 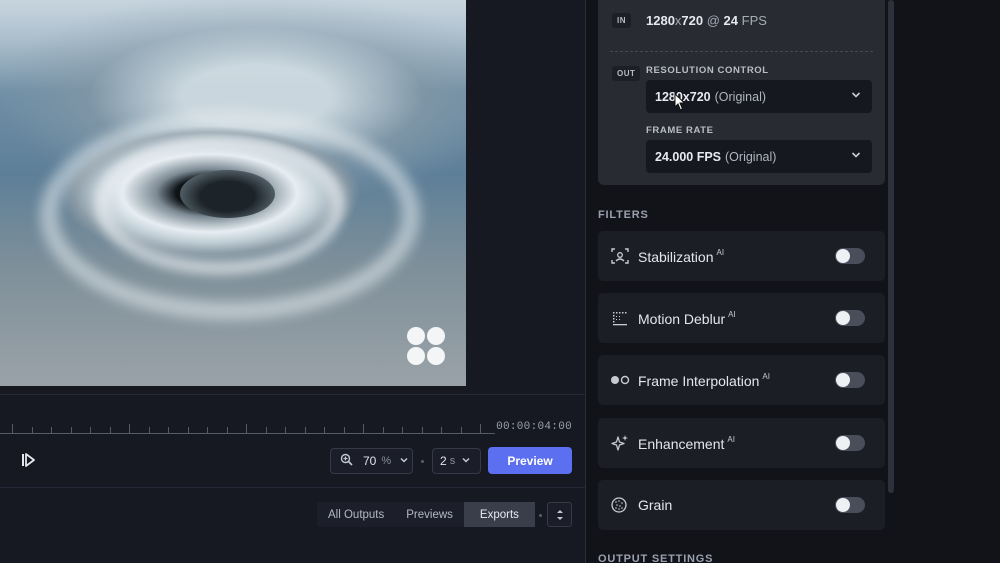 I want to click on tab-all-outputs: All Outputs, so click(x=356, y=514).